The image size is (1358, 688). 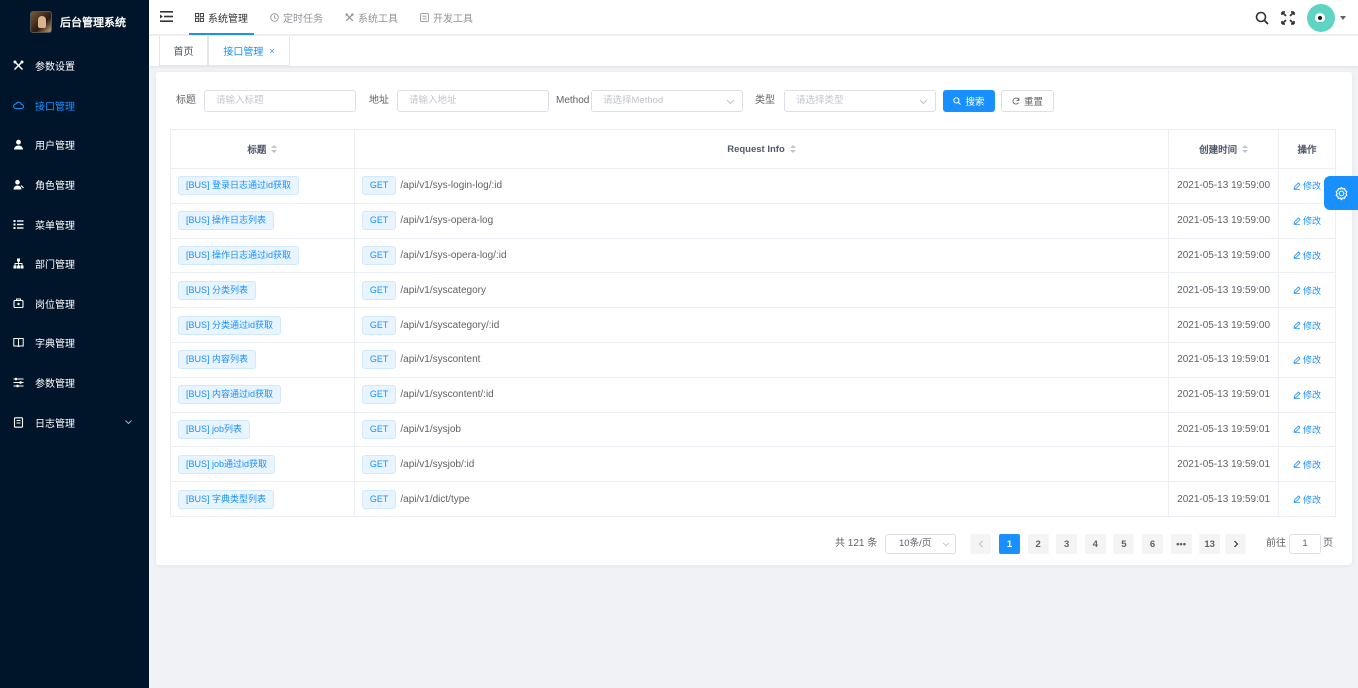 I want to click on column-header-request-info: Request Info, so click(x=762, y=149).